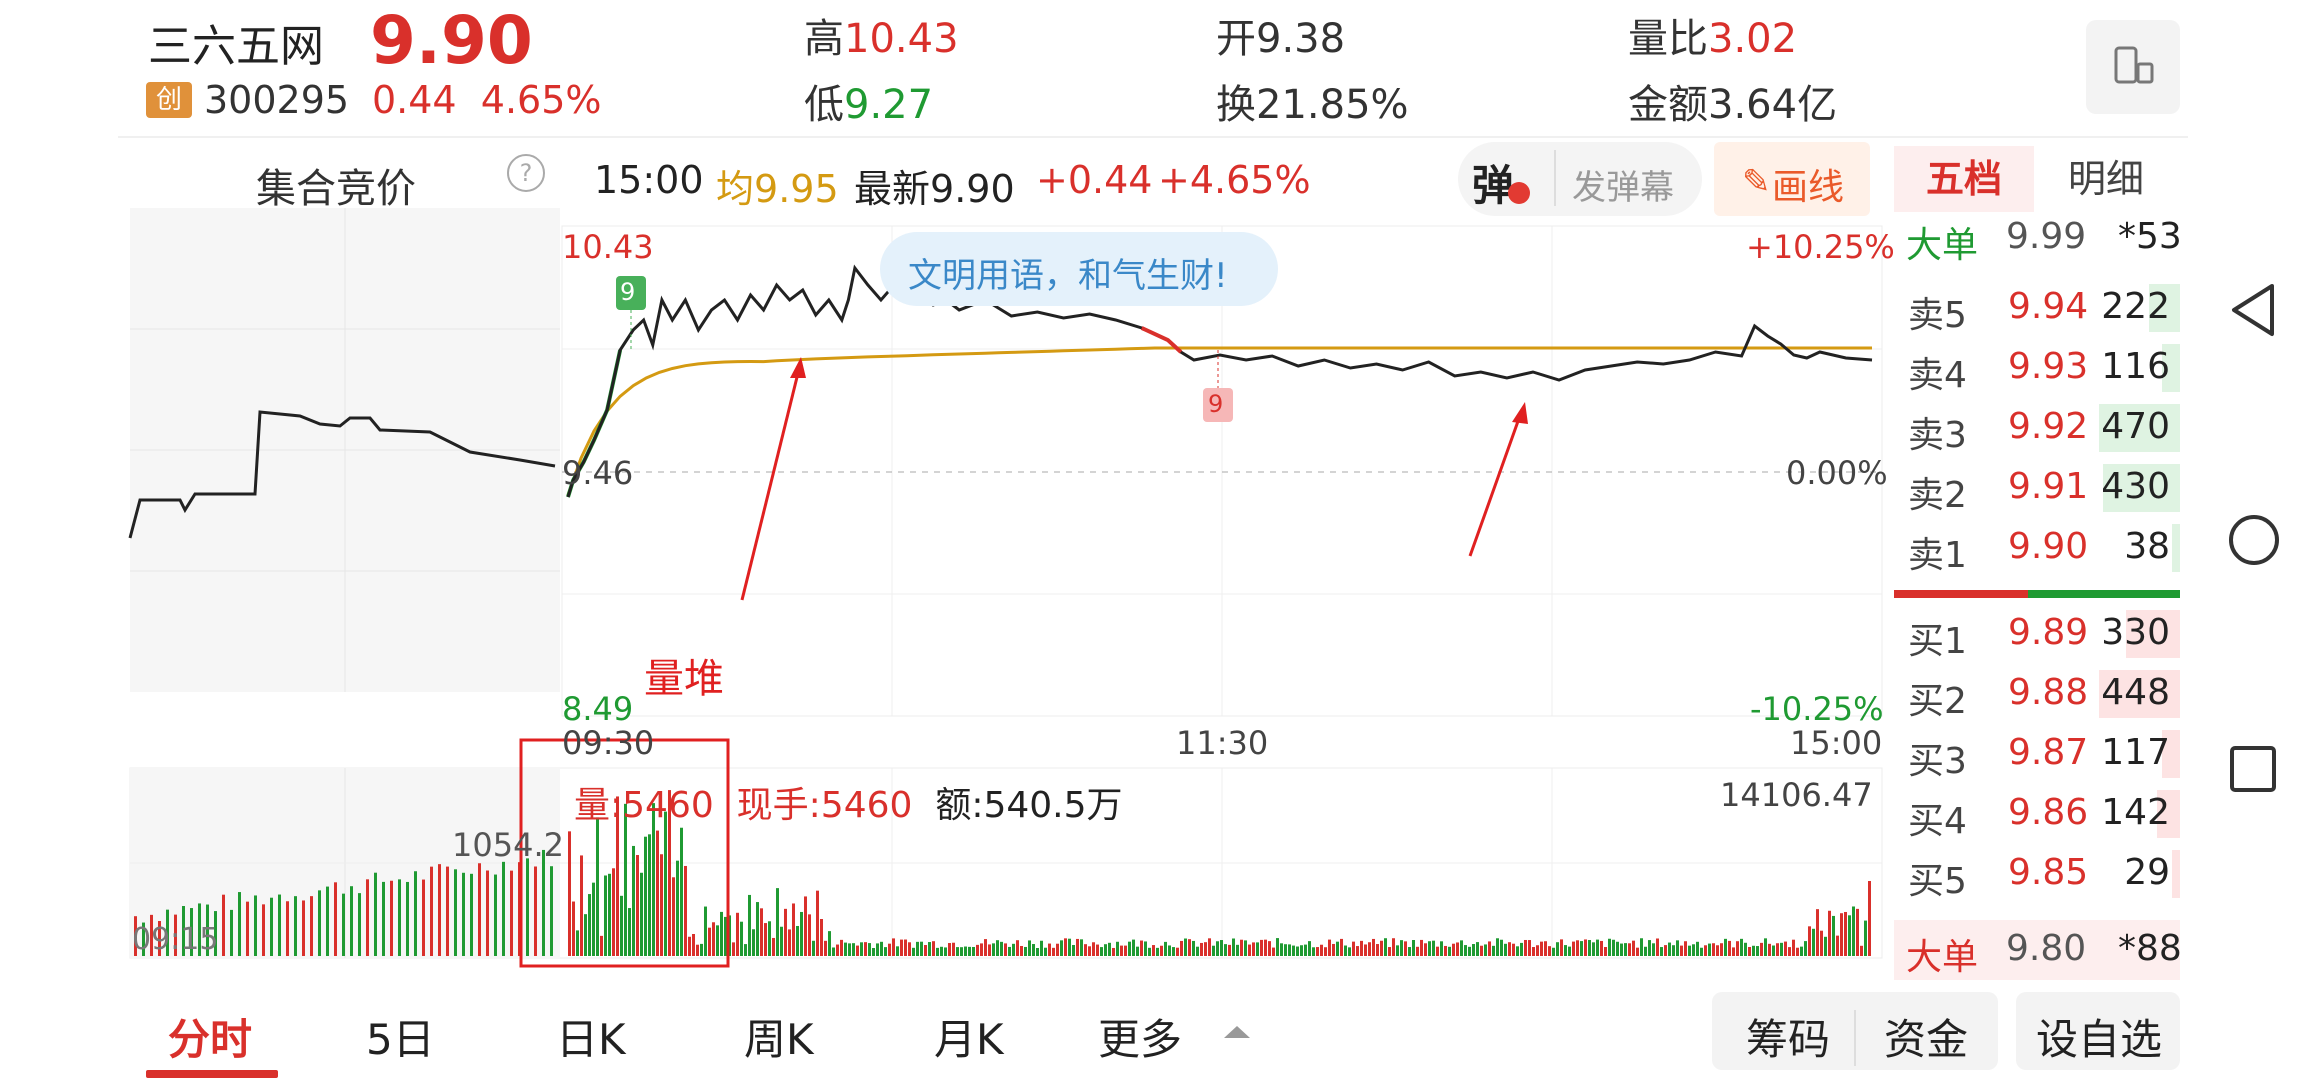 This screenshot has width=2310, height=1080. What do you see at coordinates (2135, 366) in the screenshot?
I see `sell-level-volume: 116` at bounding box center [2135, 366].